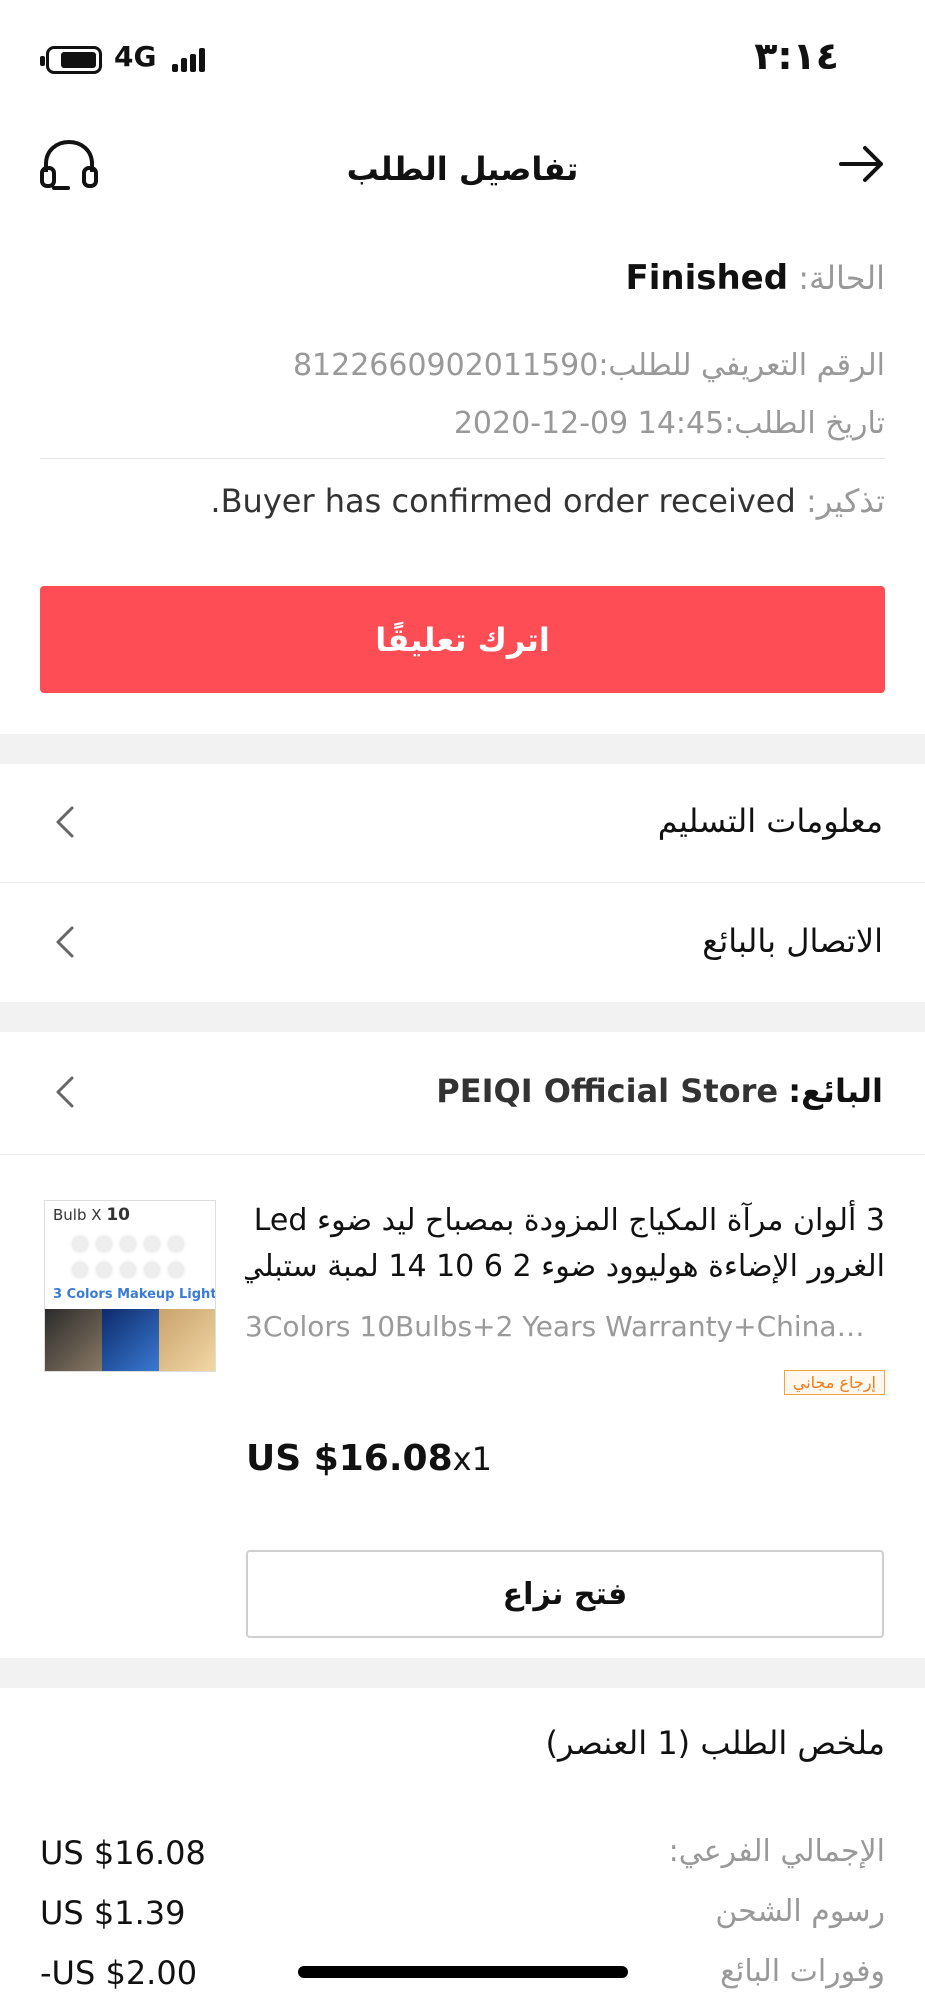  I want to click on seller-label: البائع:, so click(835, 1091).